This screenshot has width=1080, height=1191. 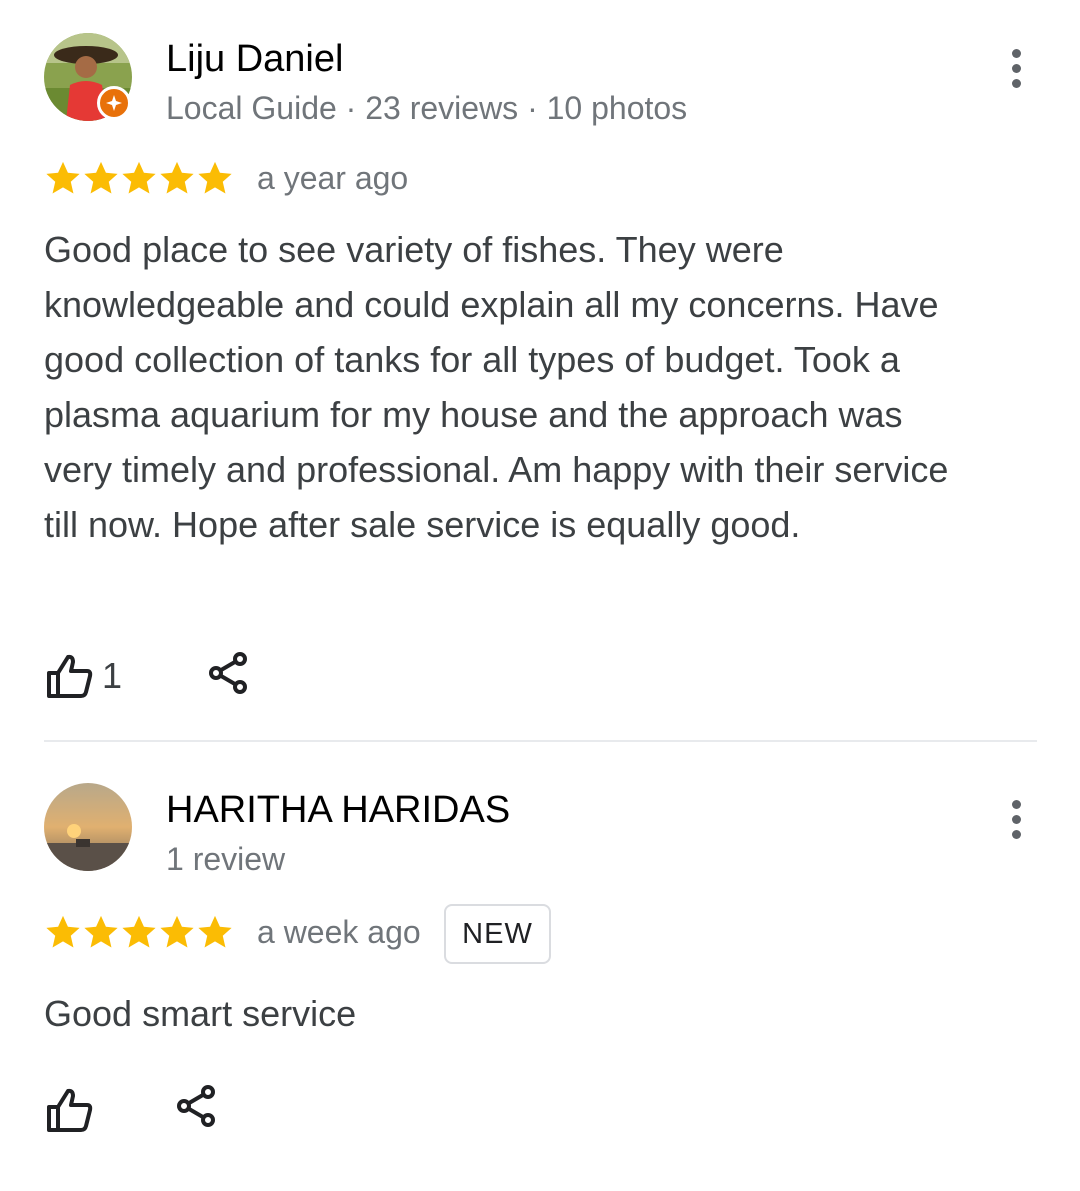 I want to click on reviewer-name: Liju Daniel, so click(x=254, y=59).